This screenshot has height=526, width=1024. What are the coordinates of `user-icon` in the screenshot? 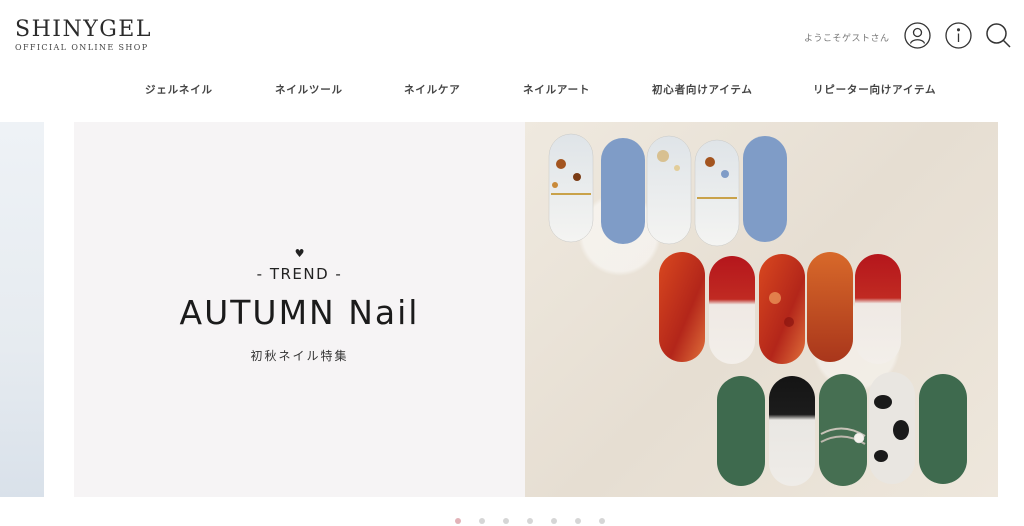 It's located at (917, 35).